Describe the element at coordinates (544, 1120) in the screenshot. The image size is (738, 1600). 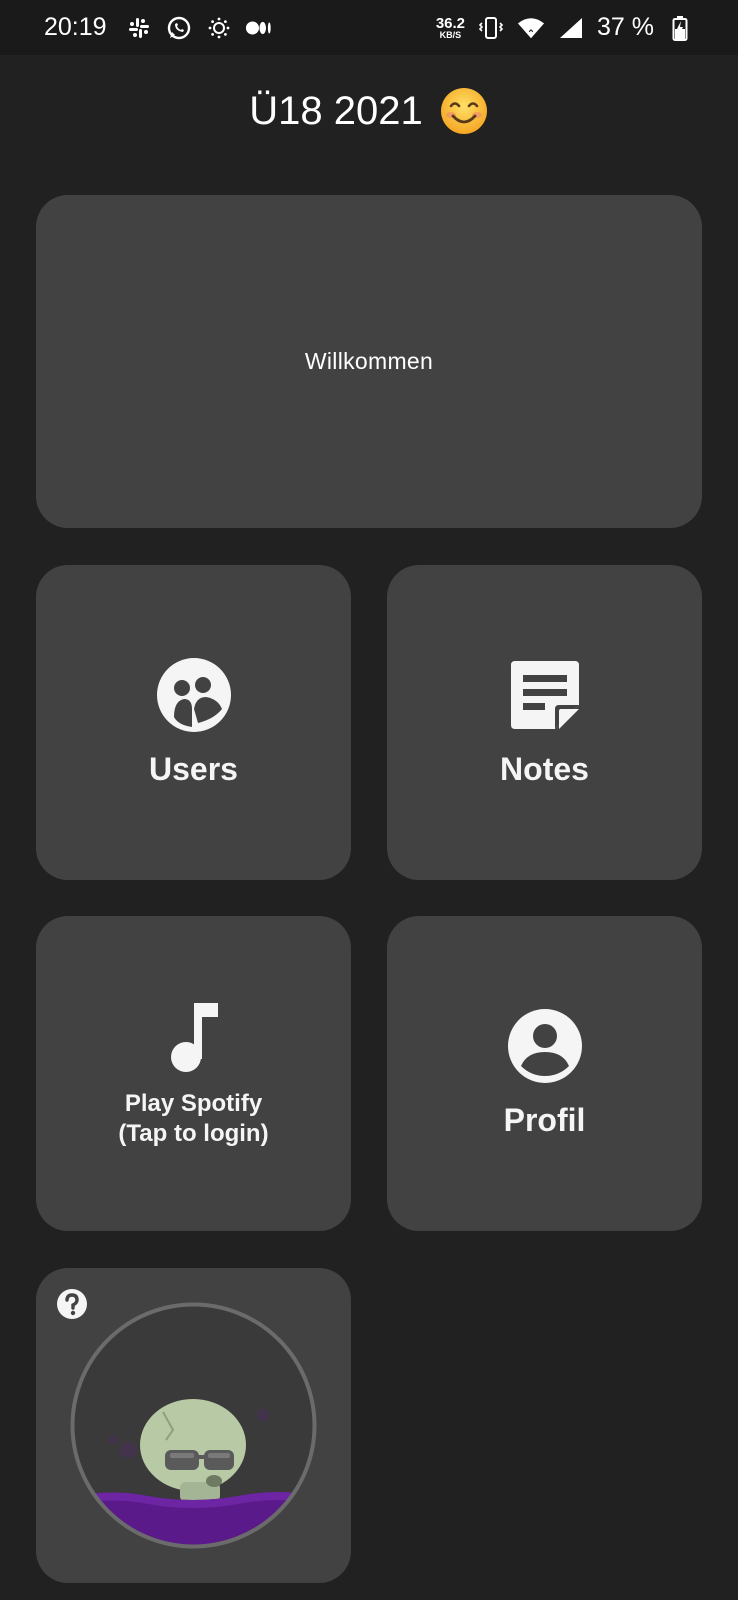
I see `profil-label: Profil` at that location.